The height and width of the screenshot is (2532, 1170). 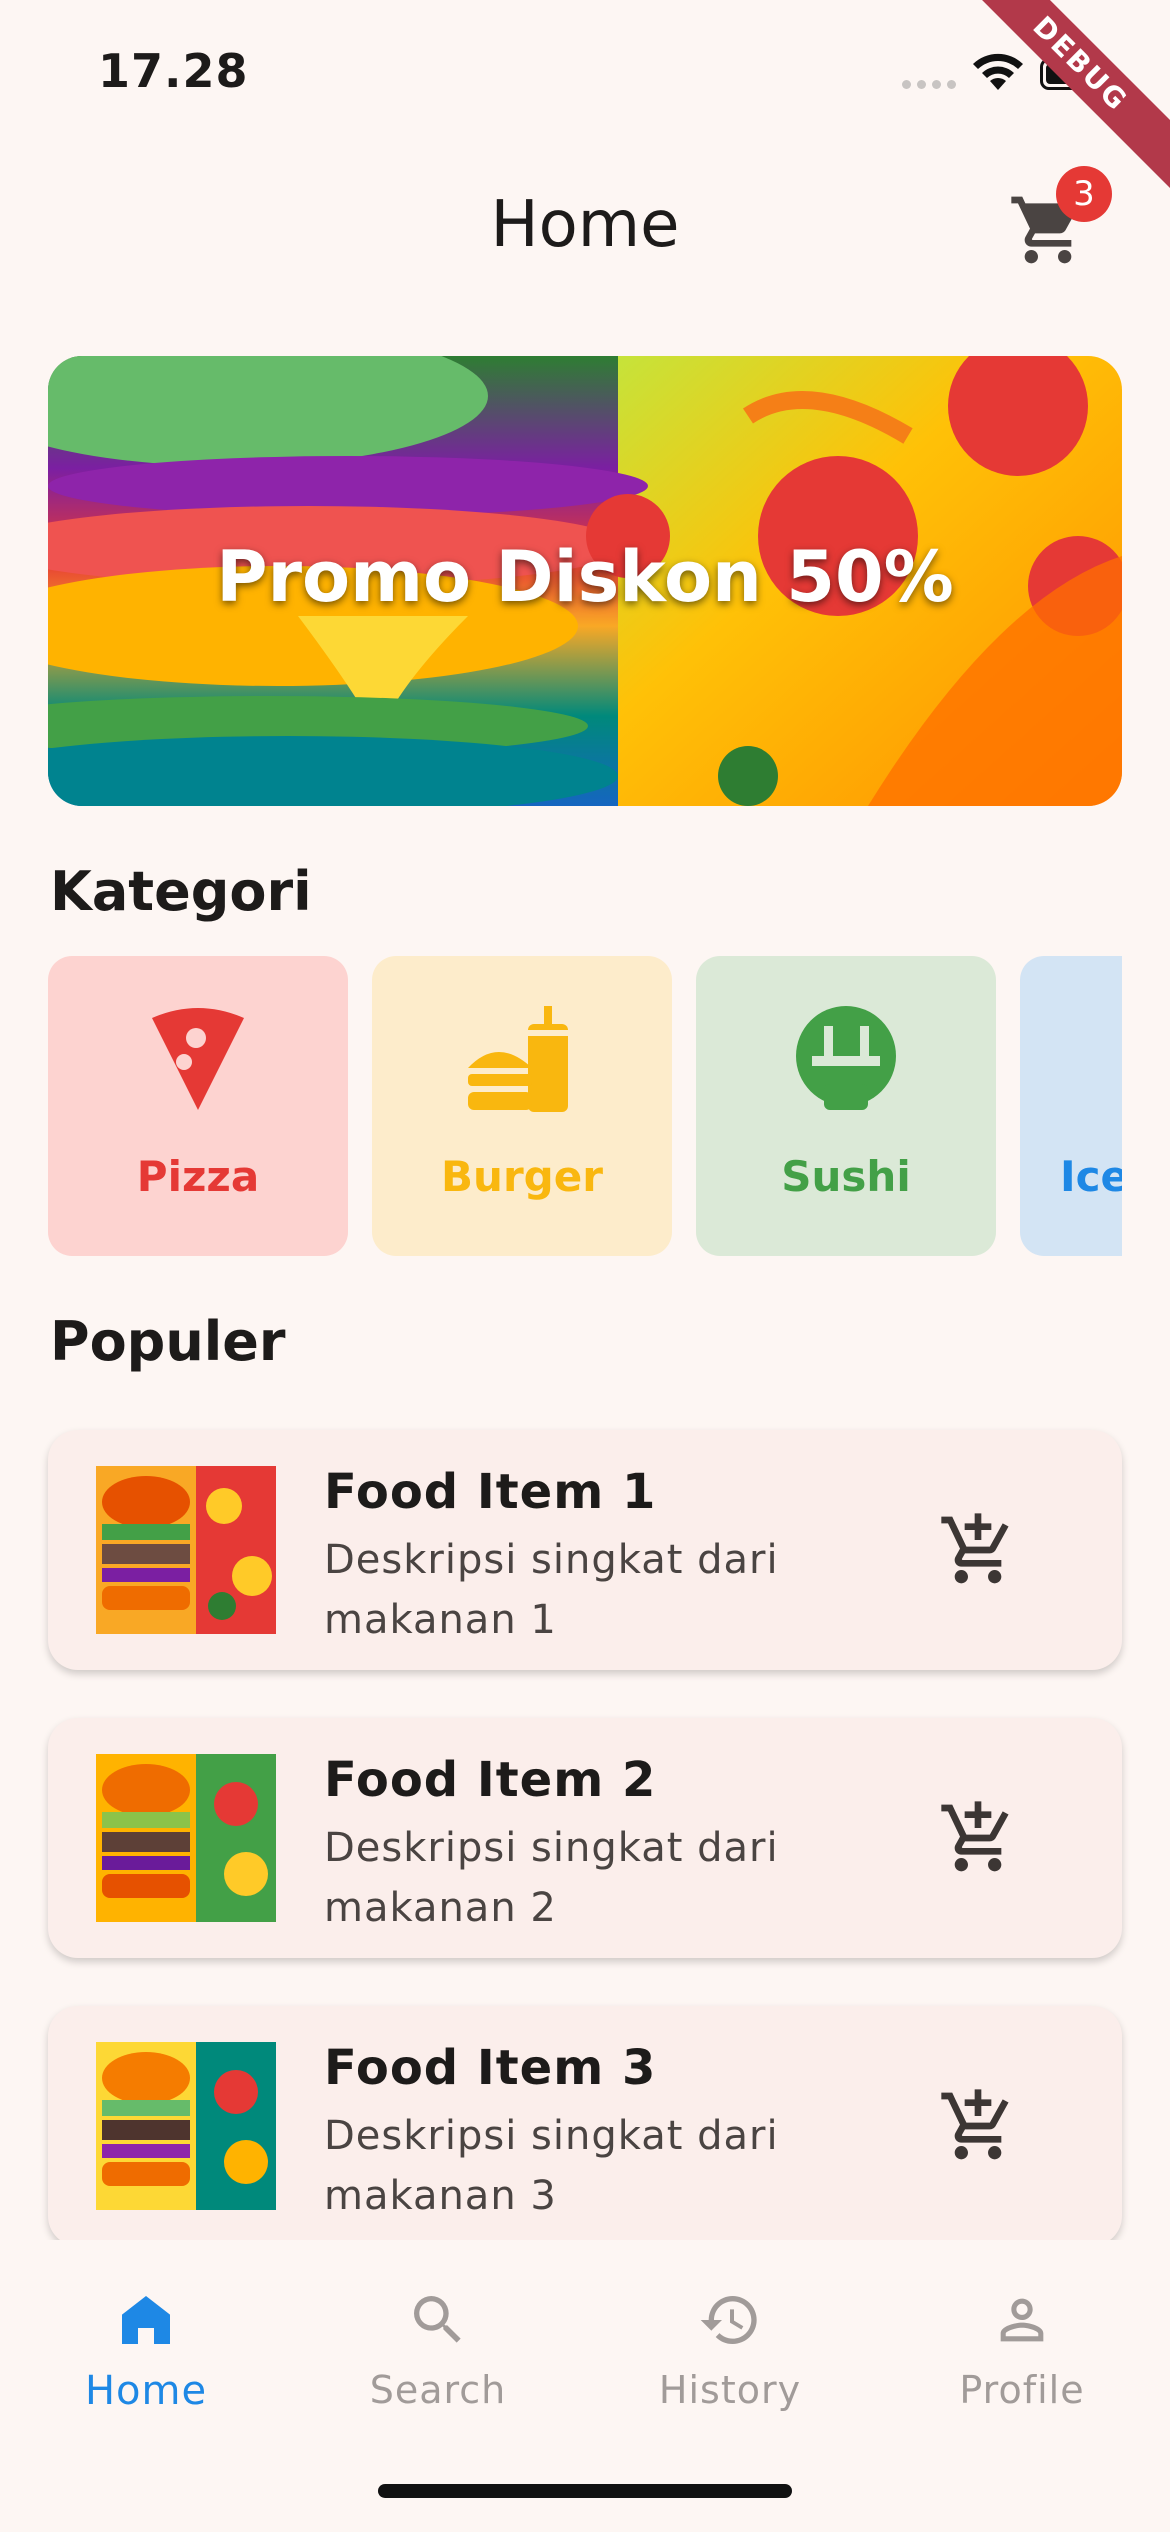 I want to click on history-icon, so click(x=730, y=2320).